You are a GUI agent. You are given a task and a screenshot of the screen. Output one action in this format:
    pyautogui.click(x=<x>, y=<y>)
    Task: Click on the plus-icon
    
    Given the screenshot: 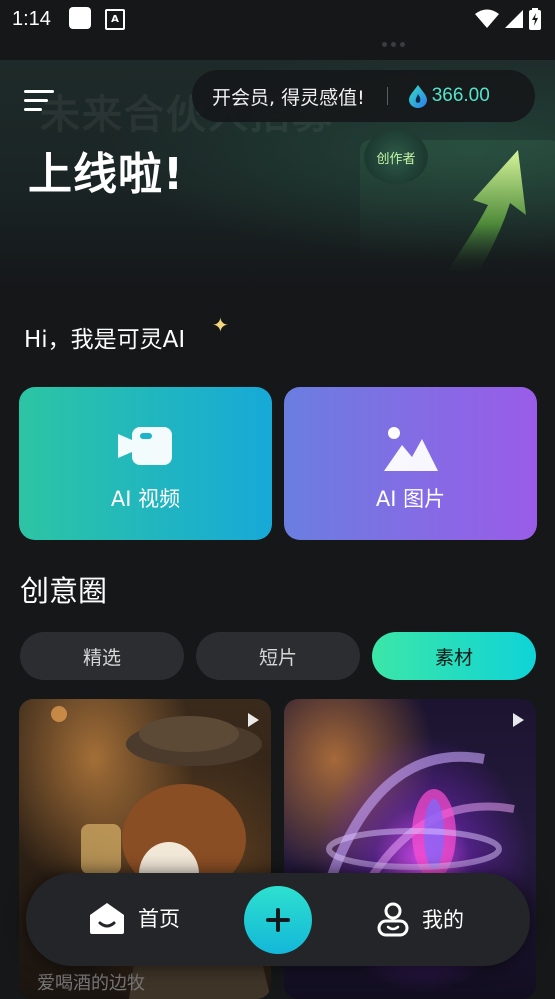 What is the action you would take?
    pyautogui.click(x=278, y=920)
    